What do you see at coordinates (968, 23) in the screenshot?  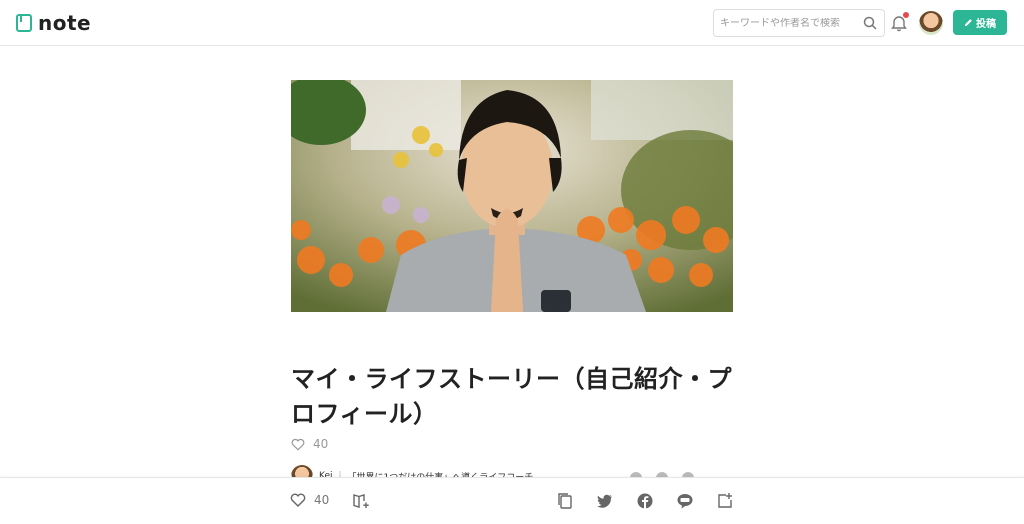 I see `pencil-icon` at bounding box center [968, 23].